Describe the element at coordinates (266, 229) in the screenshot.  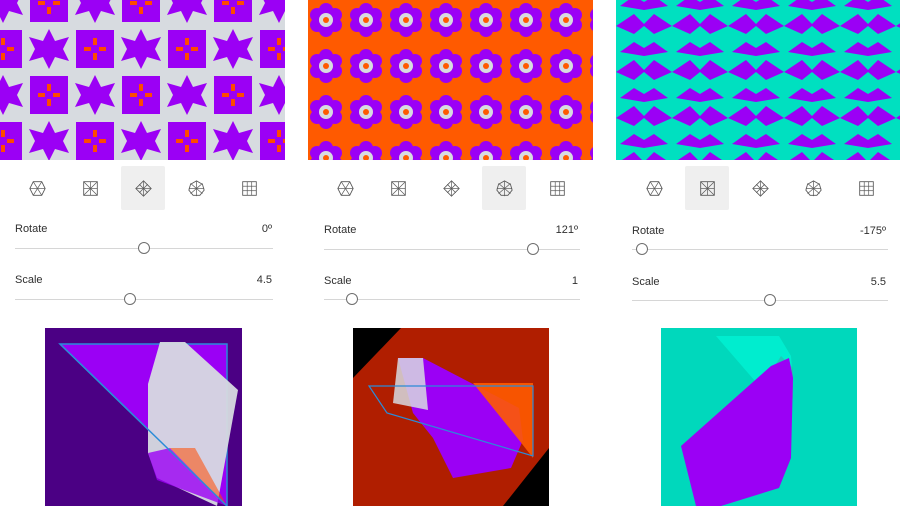
I see `rotate-value: 0º` at that location.